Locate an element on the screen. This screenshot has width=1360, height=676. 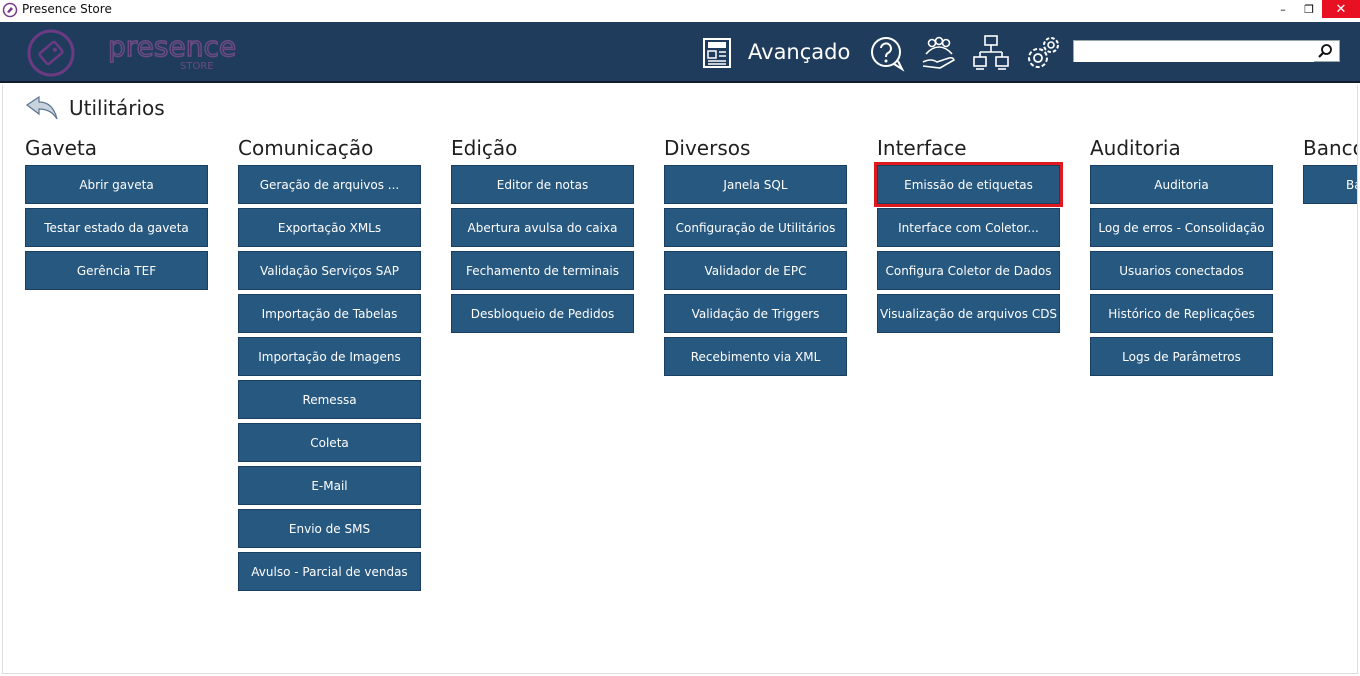
janela-sql-button: Janela SQL is located at coordinates (755, 184).